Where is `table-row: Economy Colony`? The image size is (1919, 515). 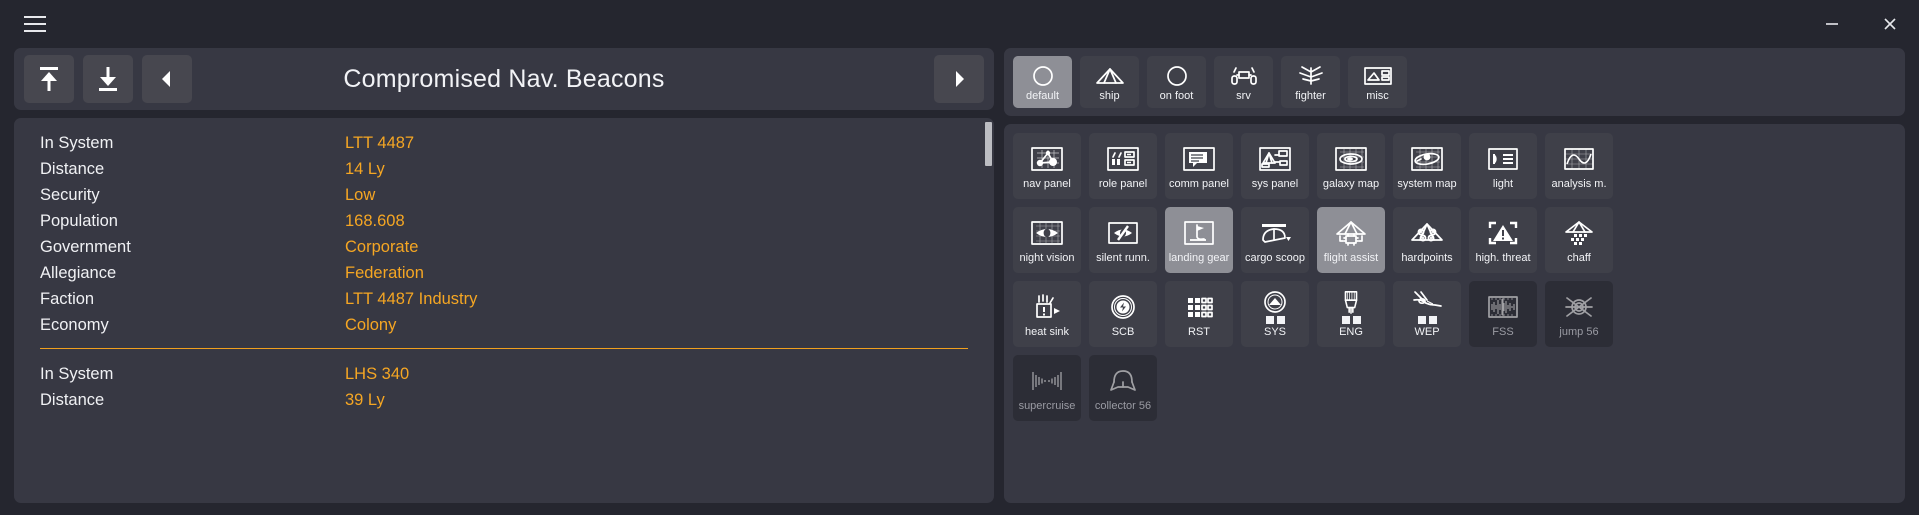
table-row: Economy Colony is located at coordinates (504, 325).